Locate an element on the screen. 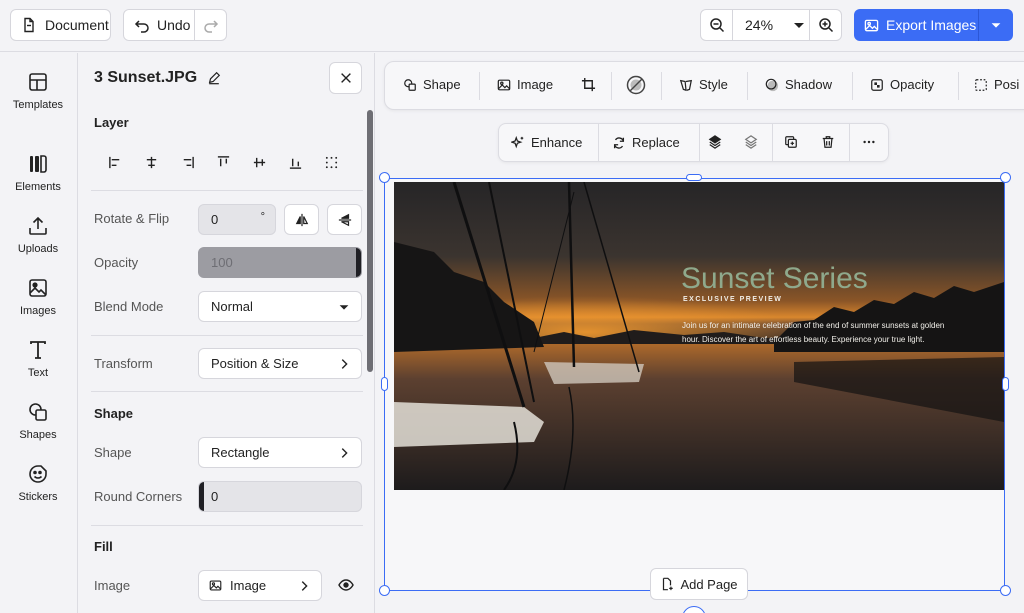  toolbar-opacity-button: Opacity is located at coordinates (902, 84).